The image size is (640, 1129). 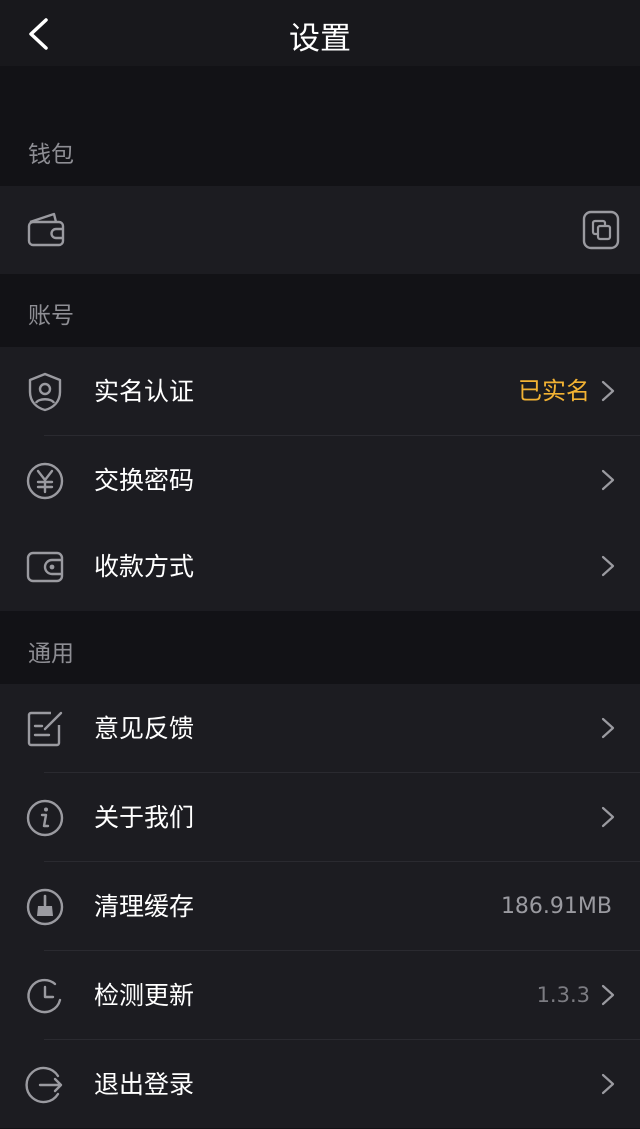 I want to click on logout-icon, so click(x=45, y=1085).